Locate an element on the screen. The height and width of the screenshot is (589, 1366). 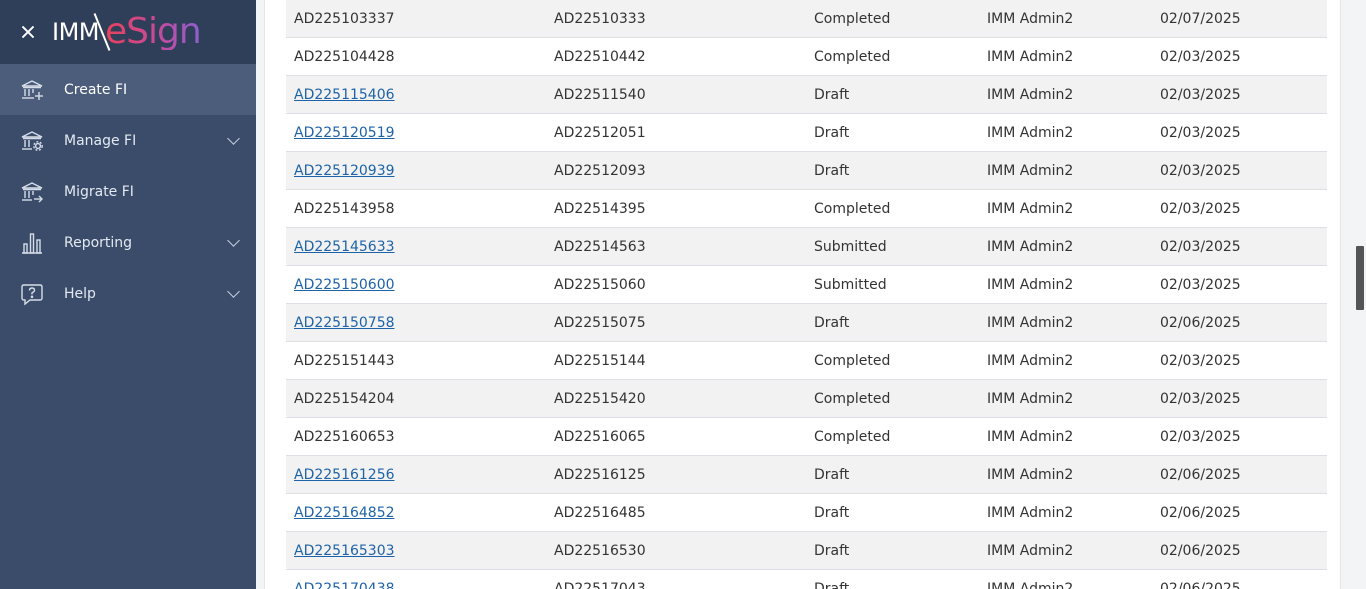
bank-gear-icon is located at coordinates (32, 141).